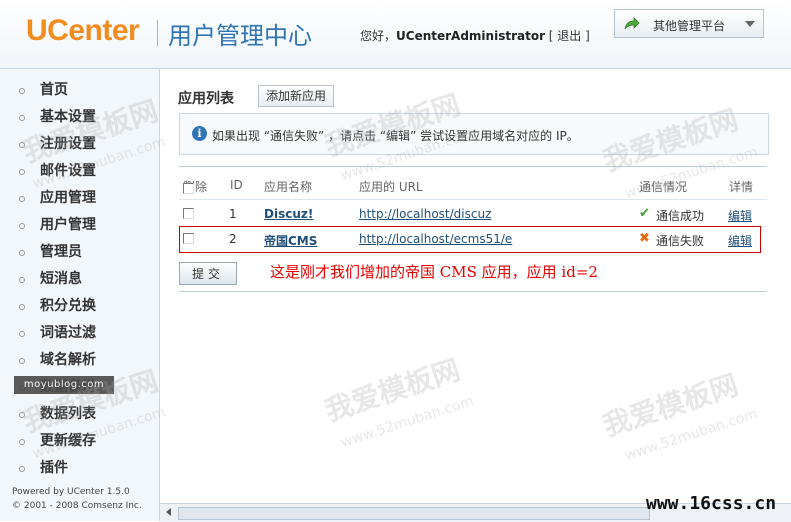 The width and height of the screenshot is (791, 522). I want to click on select-all-checkbox, so click(188, 188).